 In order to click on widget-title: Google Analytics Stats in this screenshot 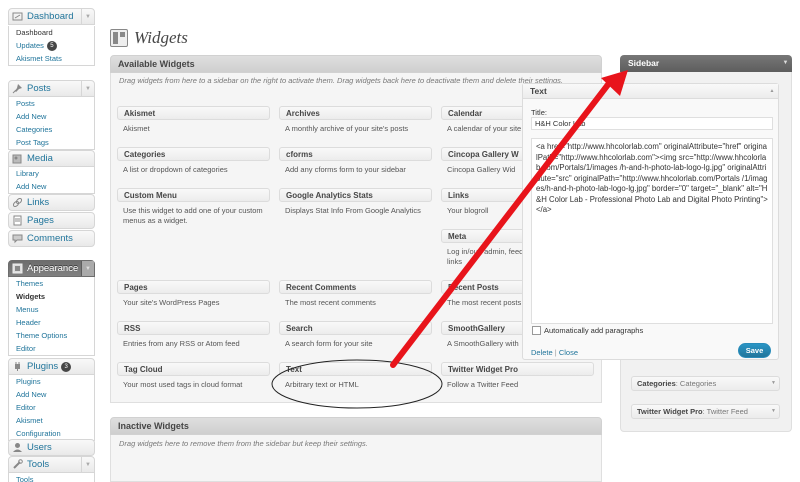, I will do `click(355, 195)`.